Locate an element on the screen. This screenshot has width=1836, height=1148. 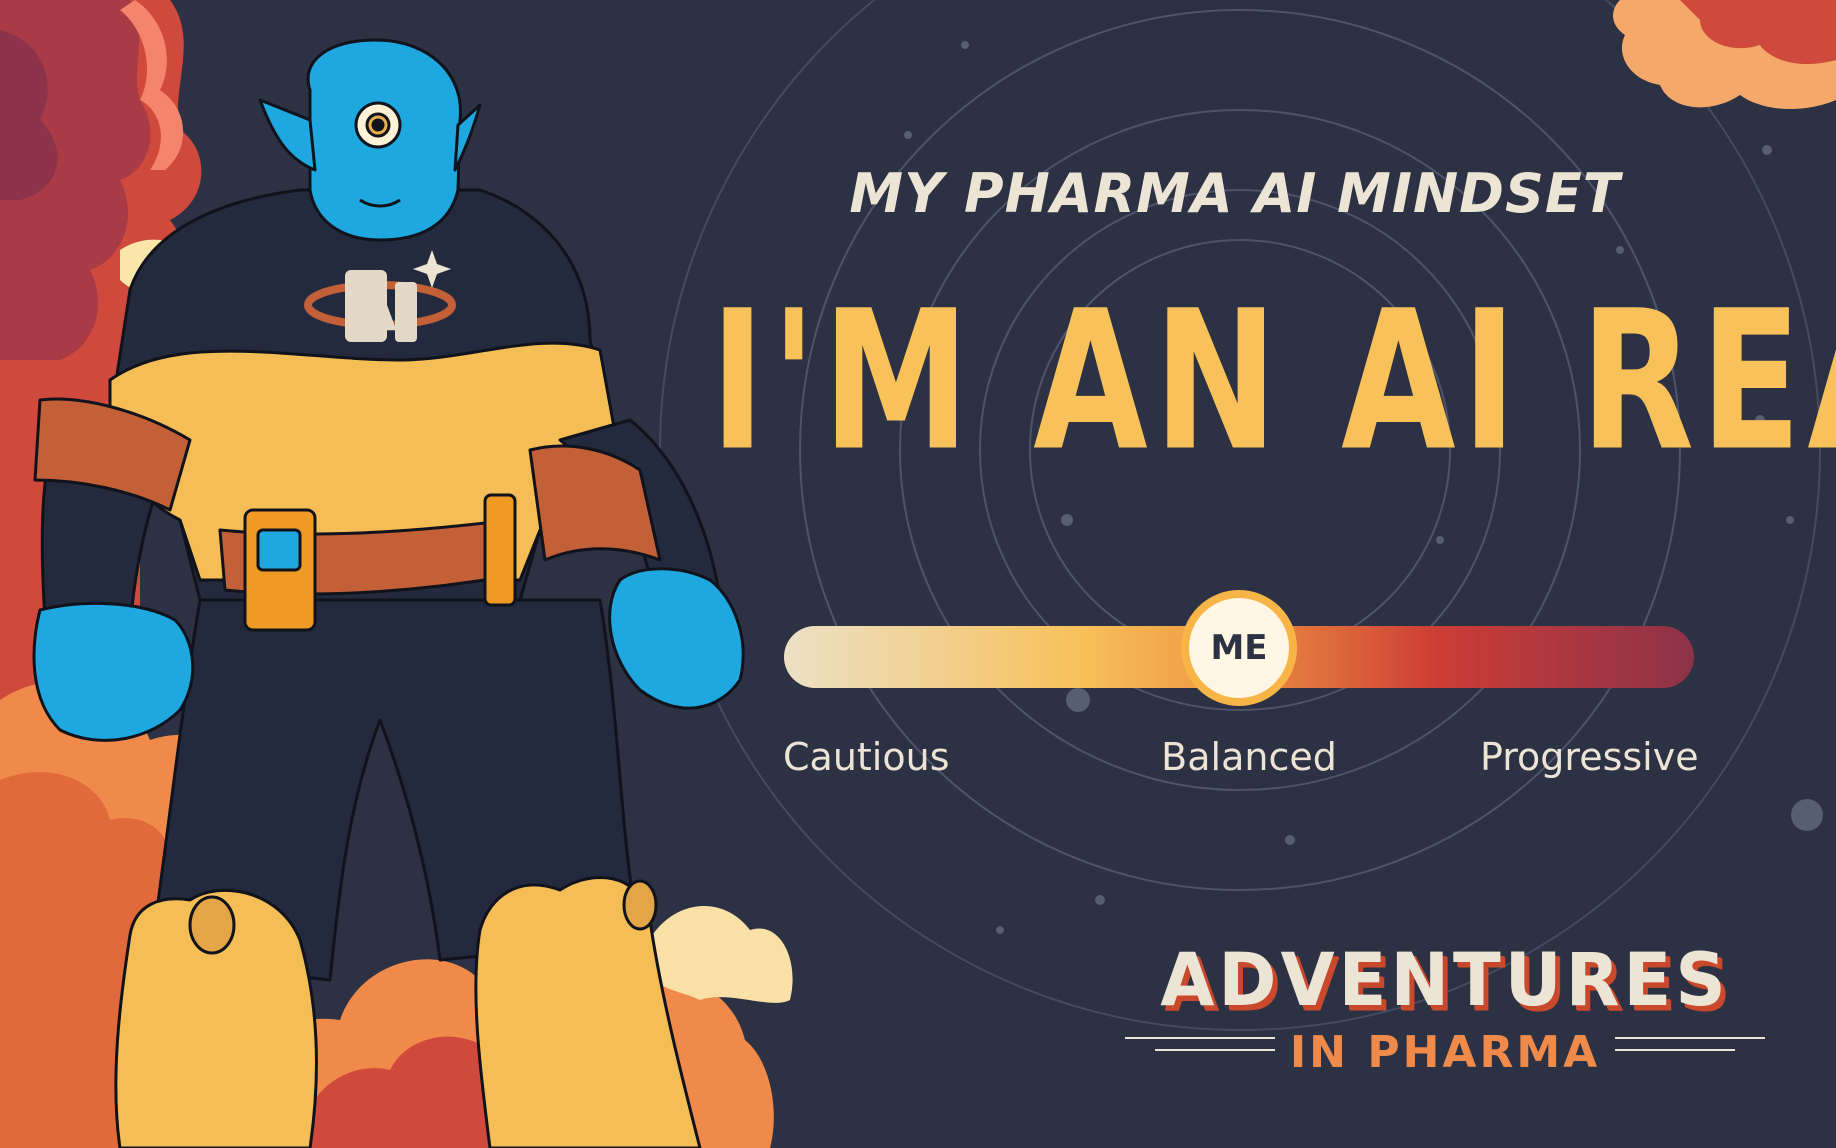
scale-label-balanced: Balanced is located at coordinates (1249, 757).